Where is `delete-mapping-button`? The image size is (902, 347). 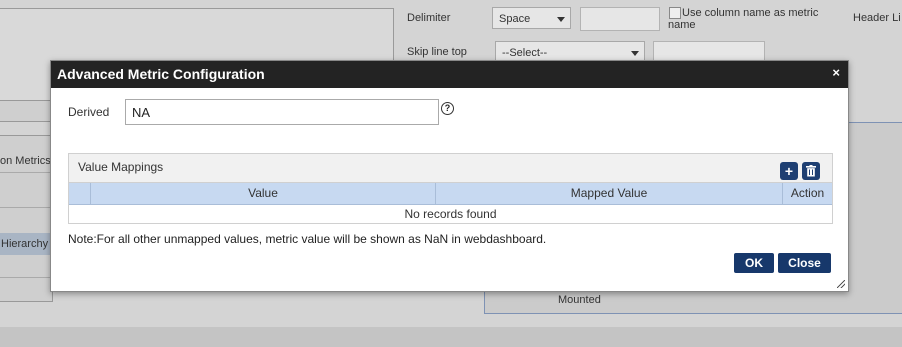 delete-mapping-button is located at coordinates (811, 171).